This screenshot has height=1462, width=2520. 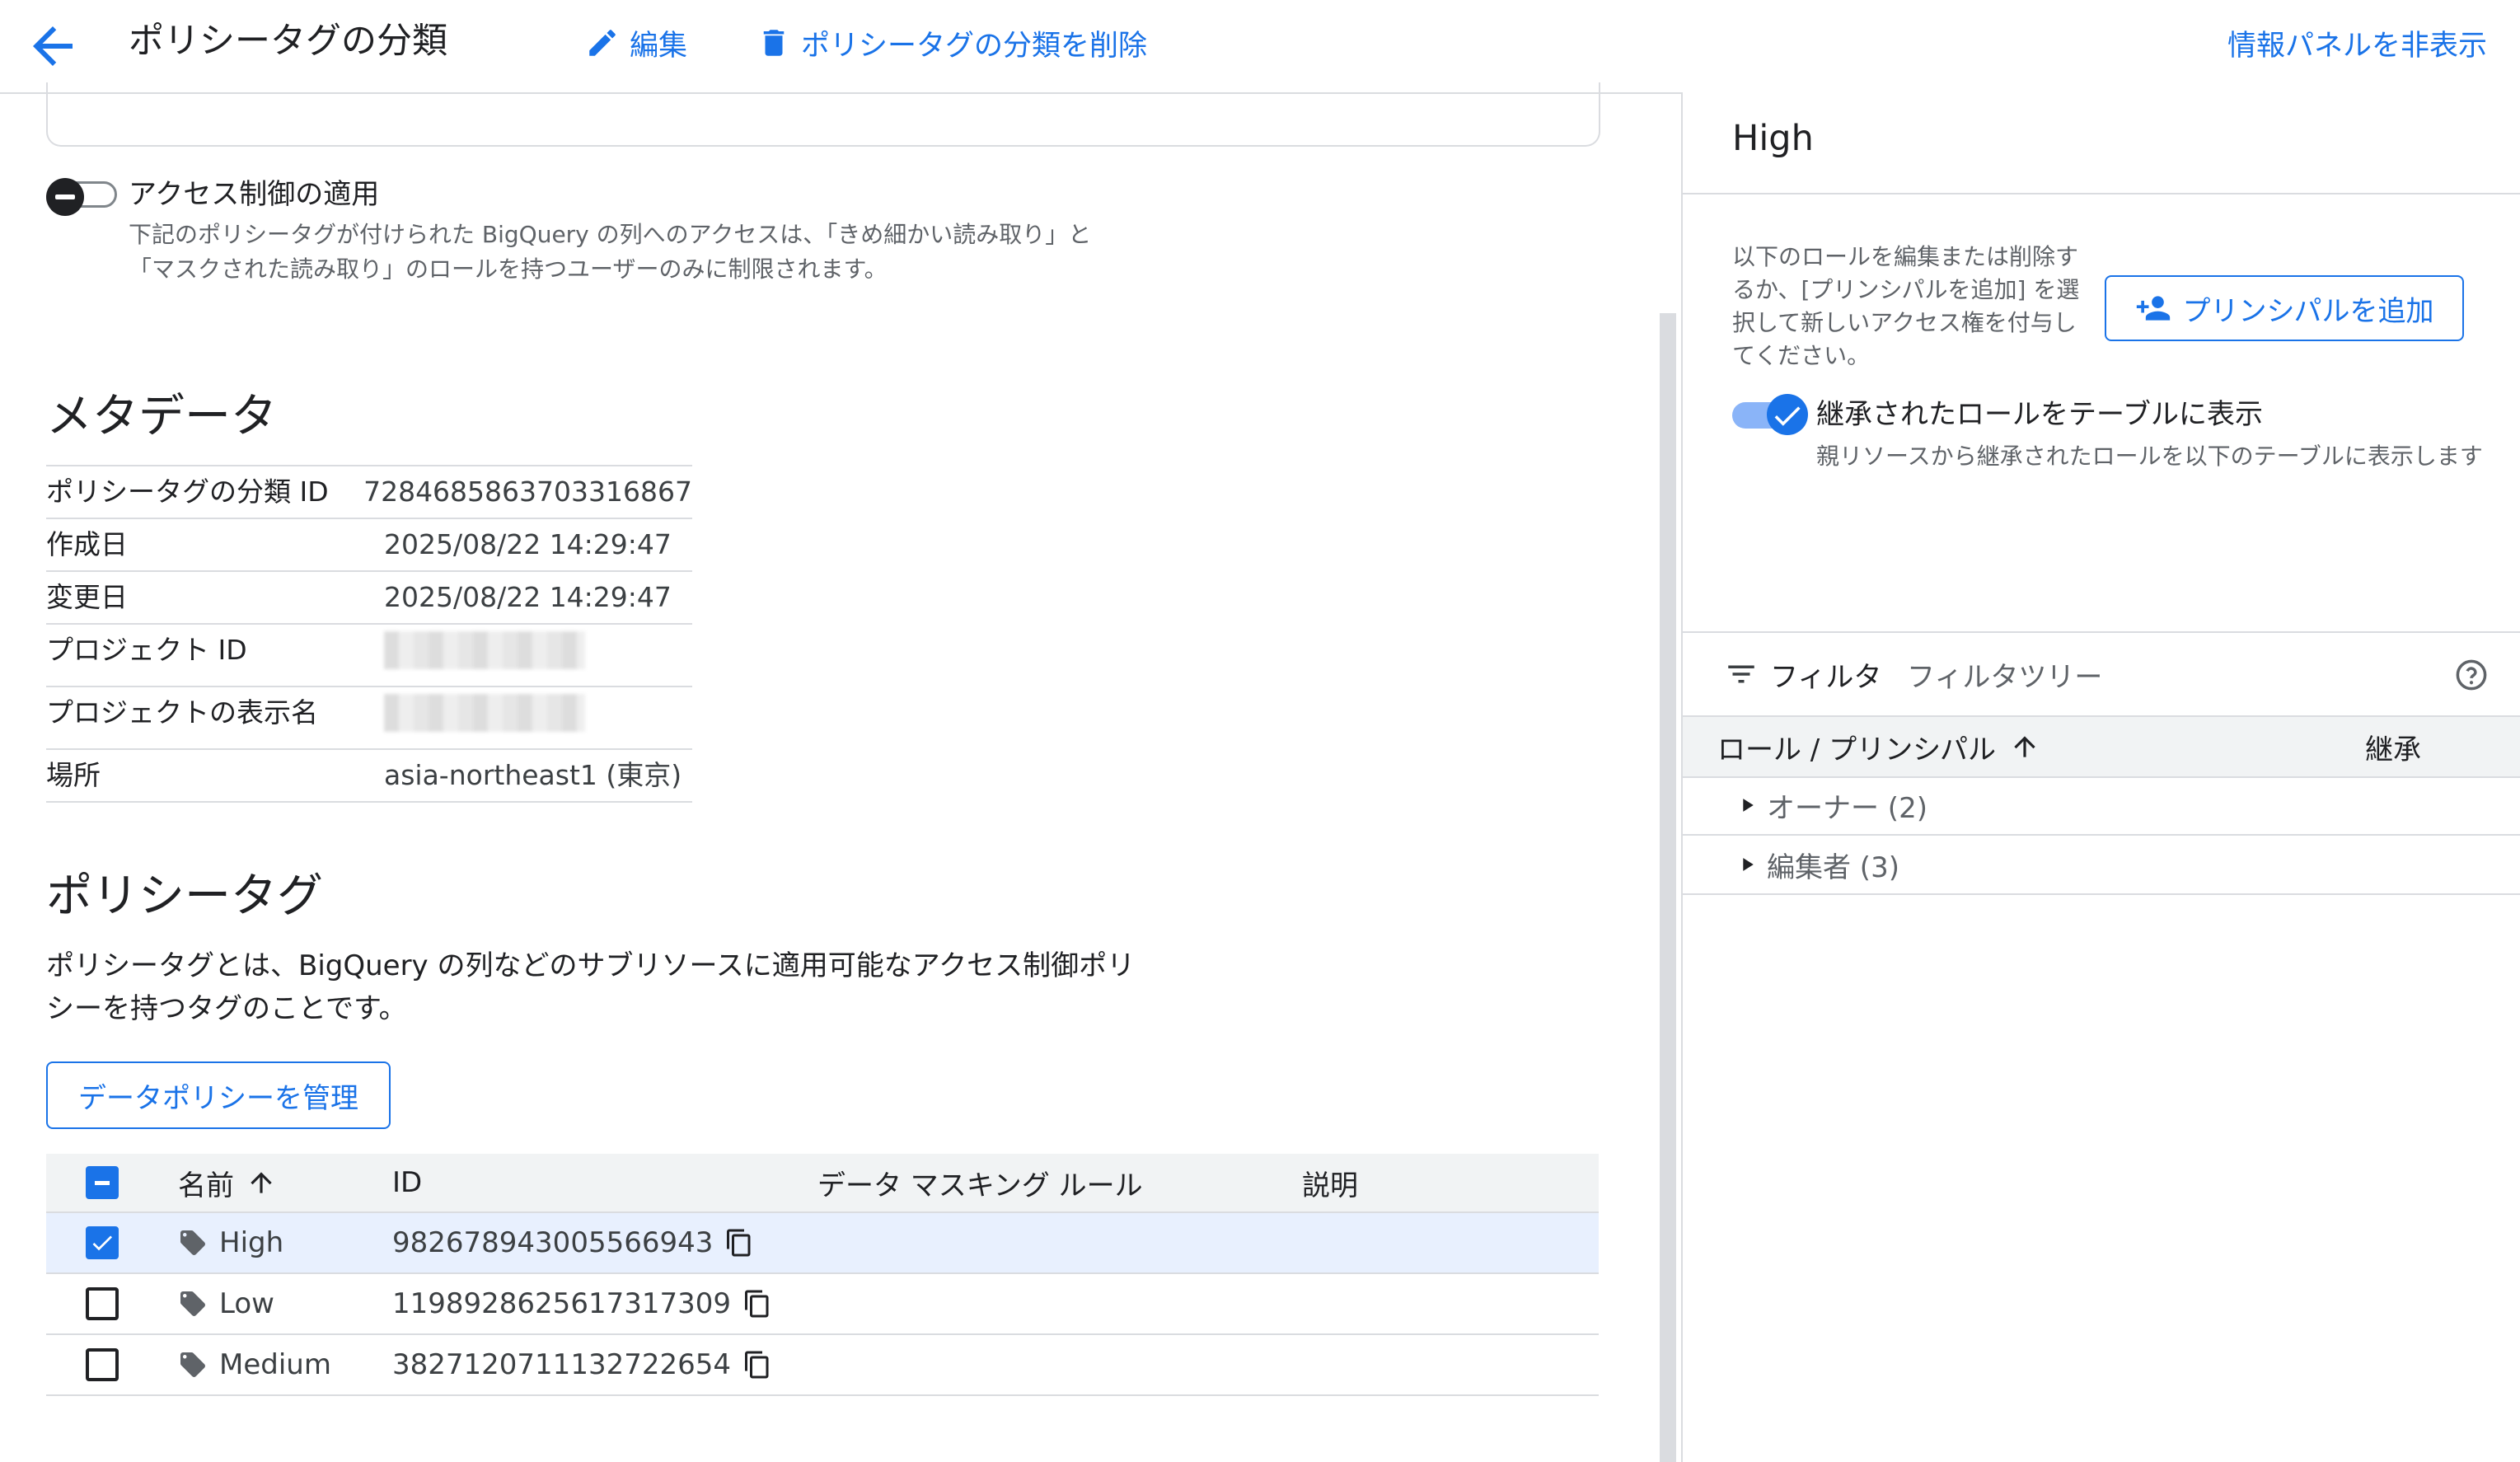 What do you see at coordinates (1741, 674) in the screenshot?
I see `filter-icon` at bounding box center [1741, 674].